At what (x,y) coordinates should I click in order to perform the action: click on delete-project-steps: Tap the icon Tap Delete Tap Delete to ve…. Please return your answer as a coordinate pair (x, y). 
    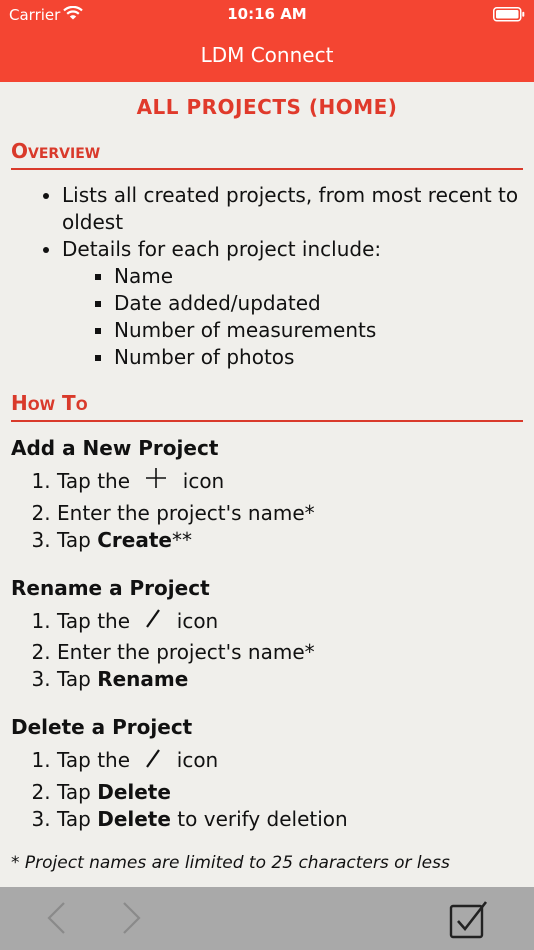
    Looking at the image, I should click on (267, 788).